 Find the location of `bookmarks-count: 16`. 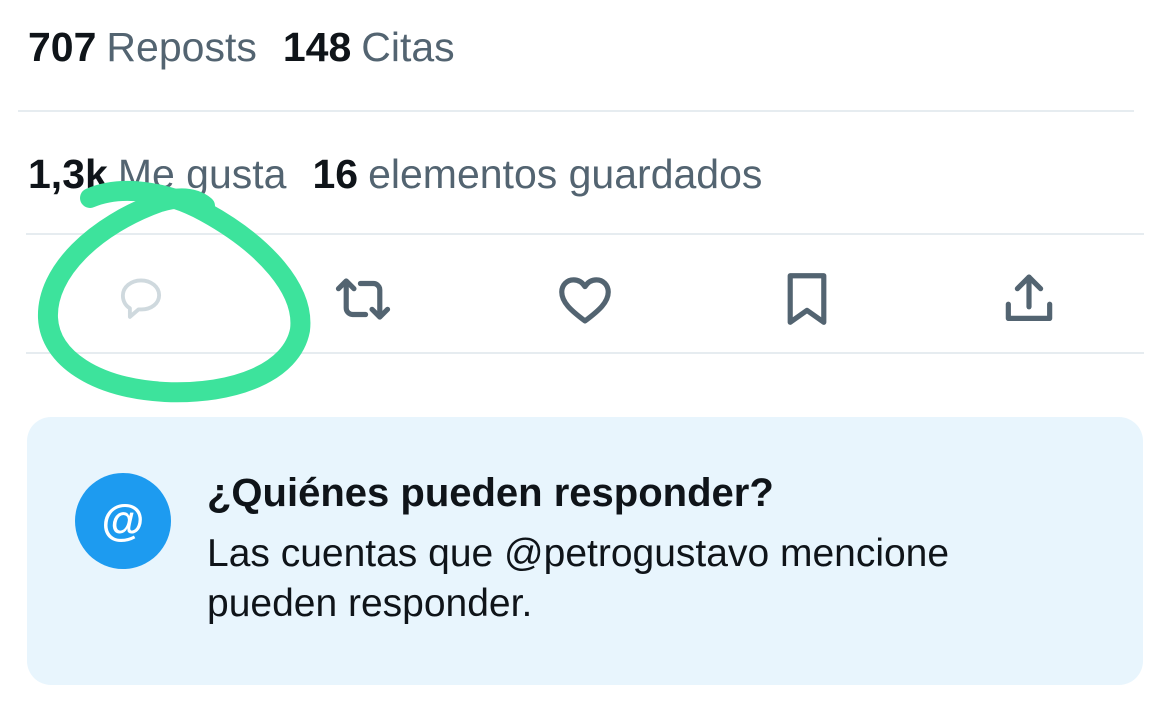

bookmarks-count: 16 is located at coordinates (335, 174).